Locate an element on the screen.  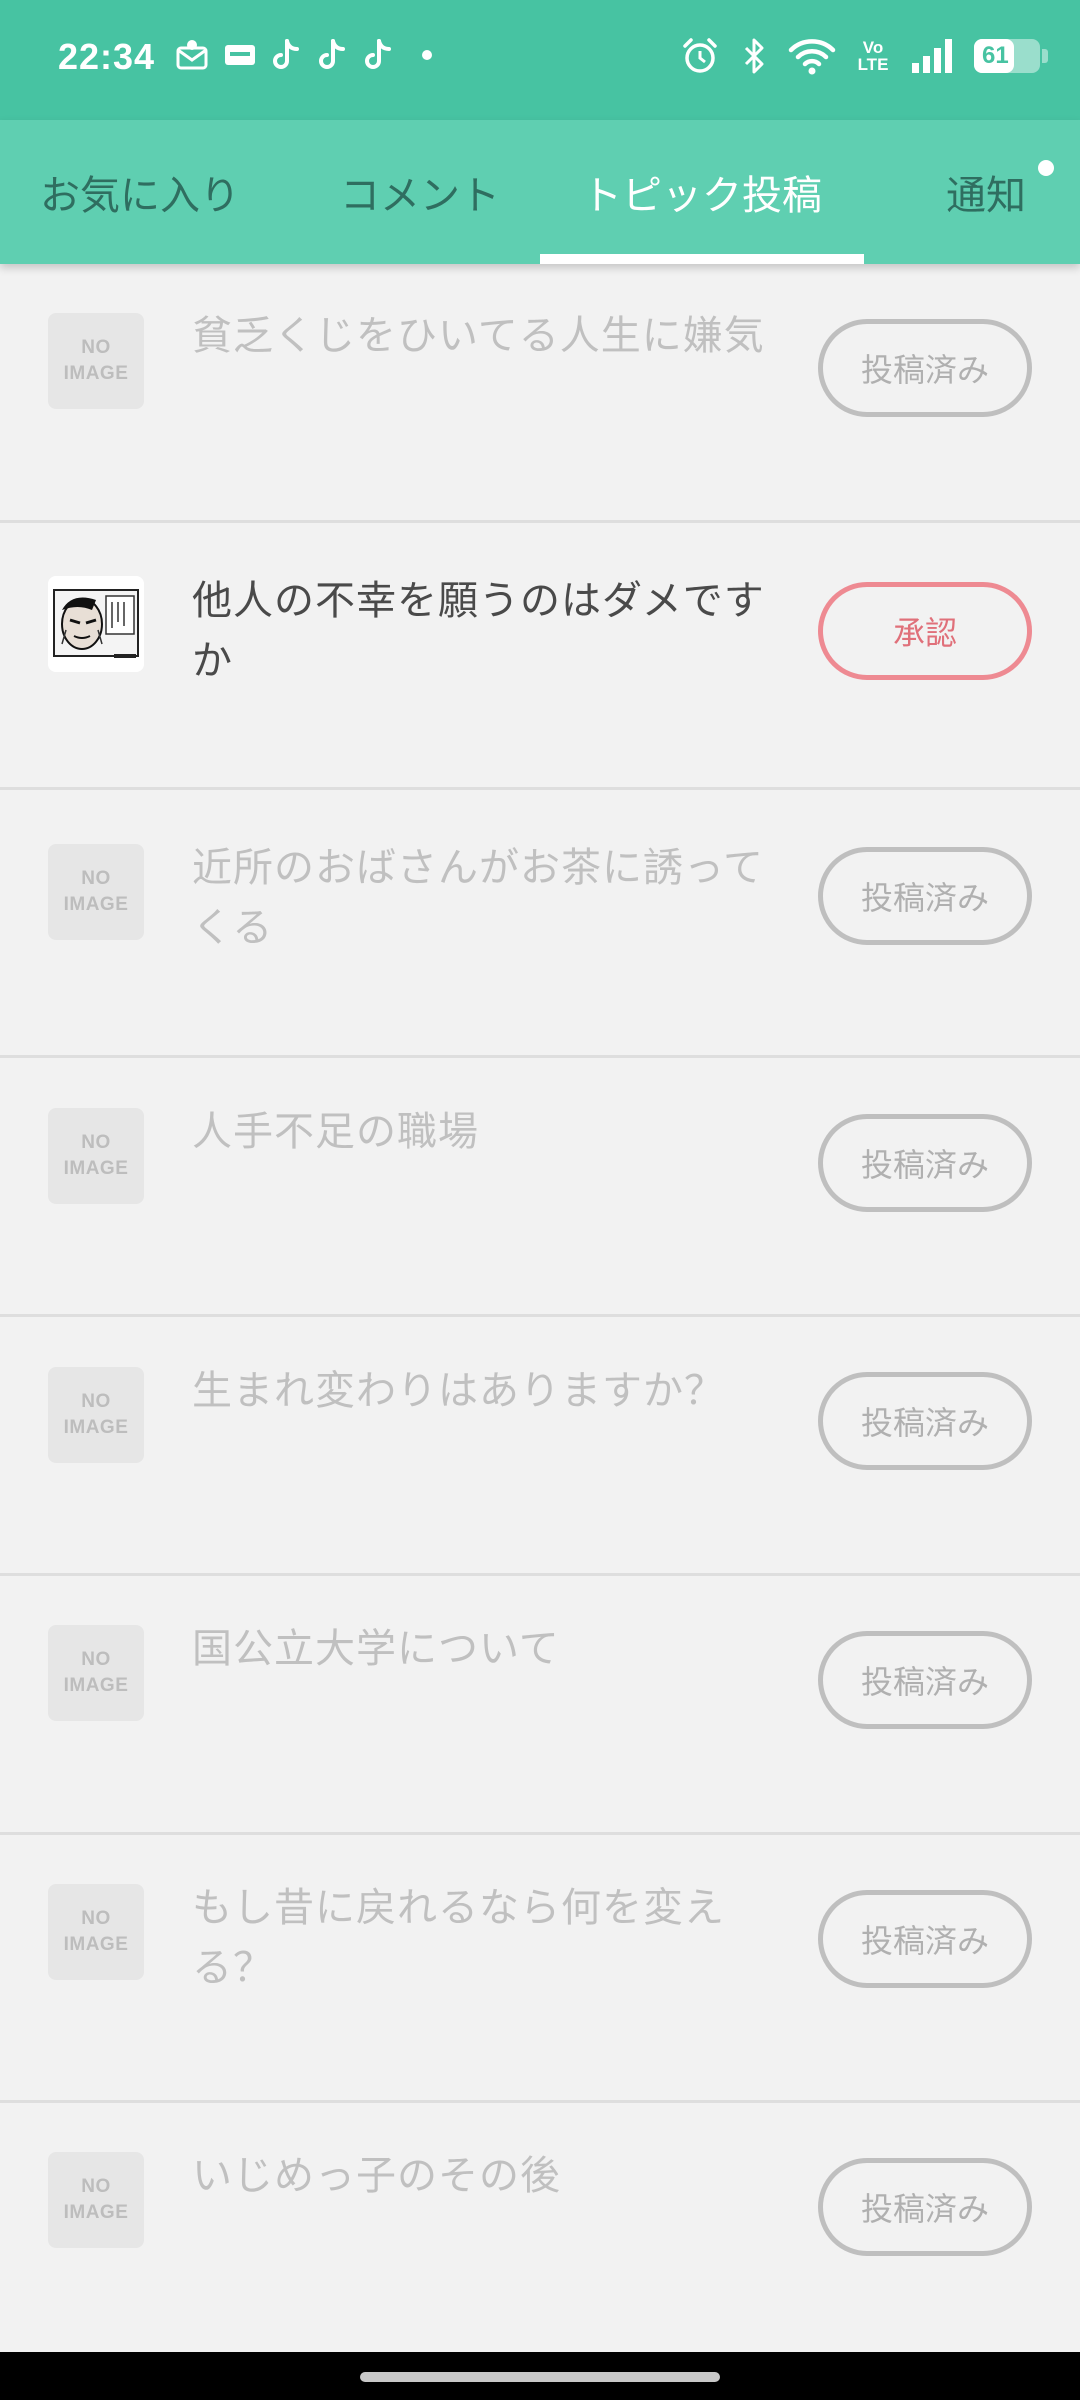
list-item: 他人の不幸を願うのはダメですか 承認 is located at coordinates (540, 656).